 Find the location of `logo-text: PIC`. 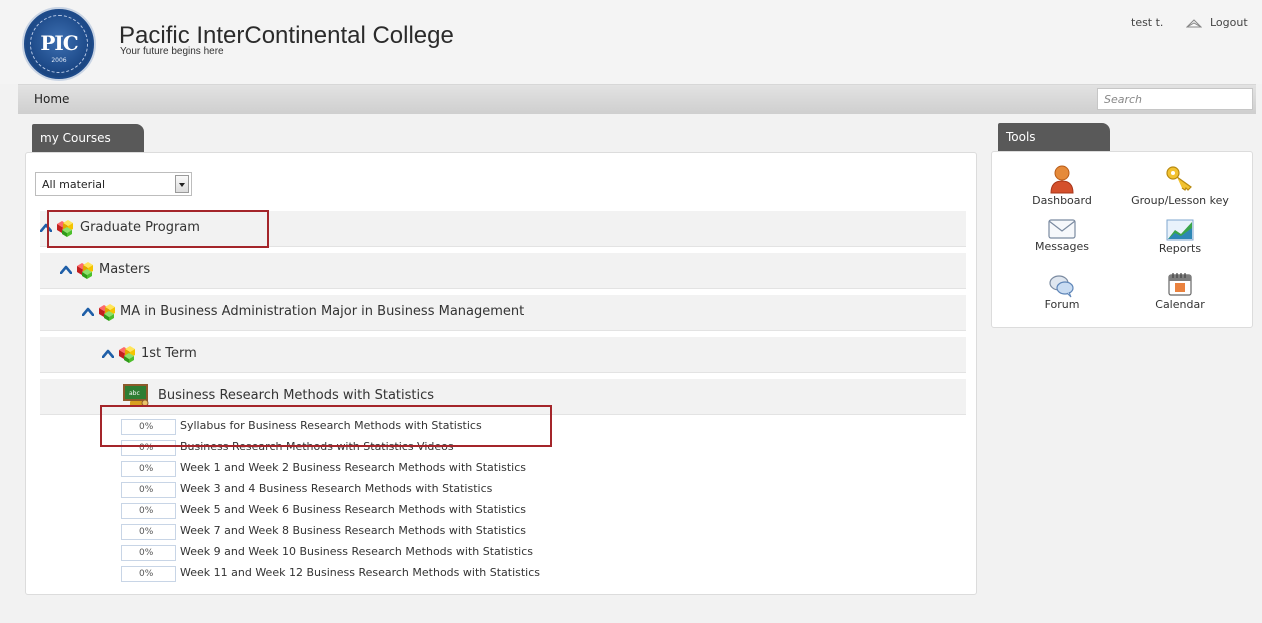

logo-text: PIC is located at coordinates (59, 43).